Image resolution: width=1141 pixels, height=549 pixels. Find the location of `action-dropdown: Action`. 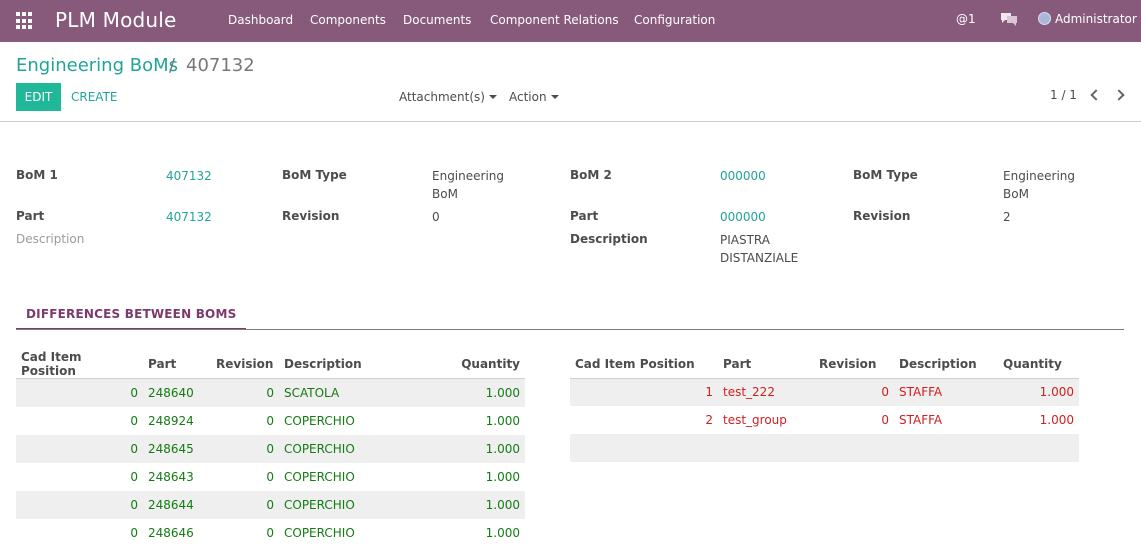

action-dropdown: Action is located at coordinates (534, 97).